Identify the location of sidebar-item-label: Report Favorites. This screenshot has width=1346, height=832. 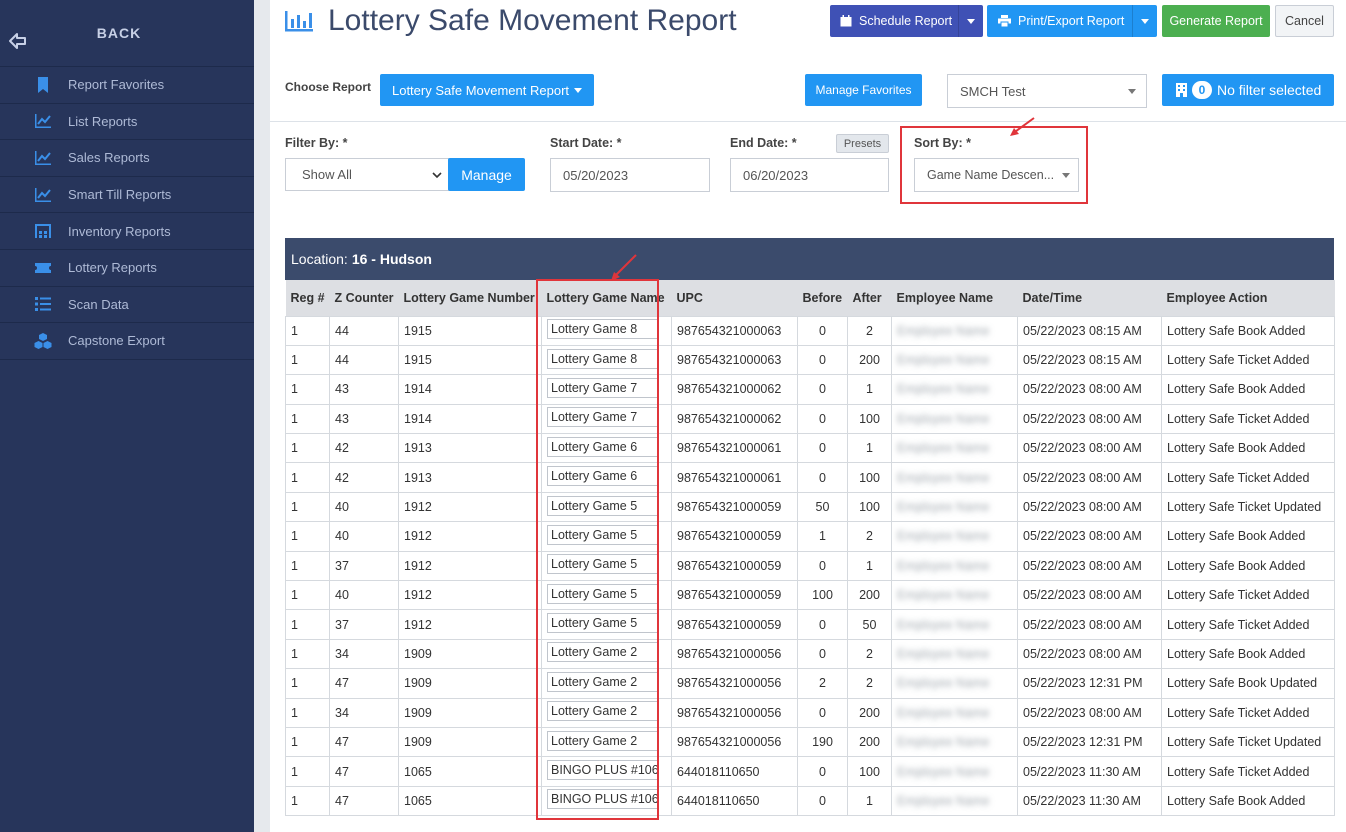
(116, 85).